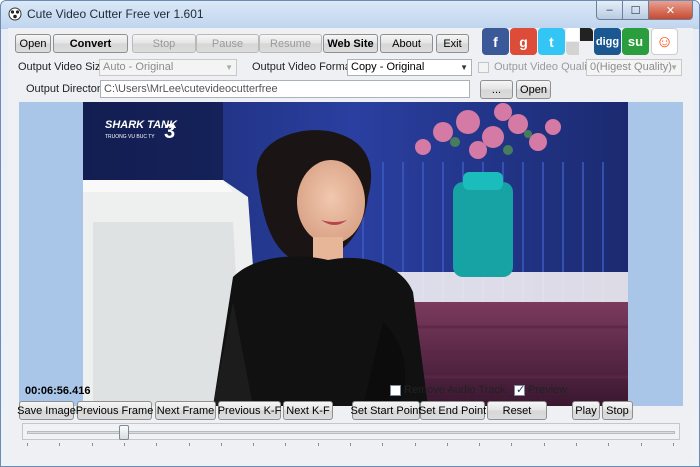  Describe the element at coordinates (406, 43) in the screenshot. I see `about-button: About` at that location.